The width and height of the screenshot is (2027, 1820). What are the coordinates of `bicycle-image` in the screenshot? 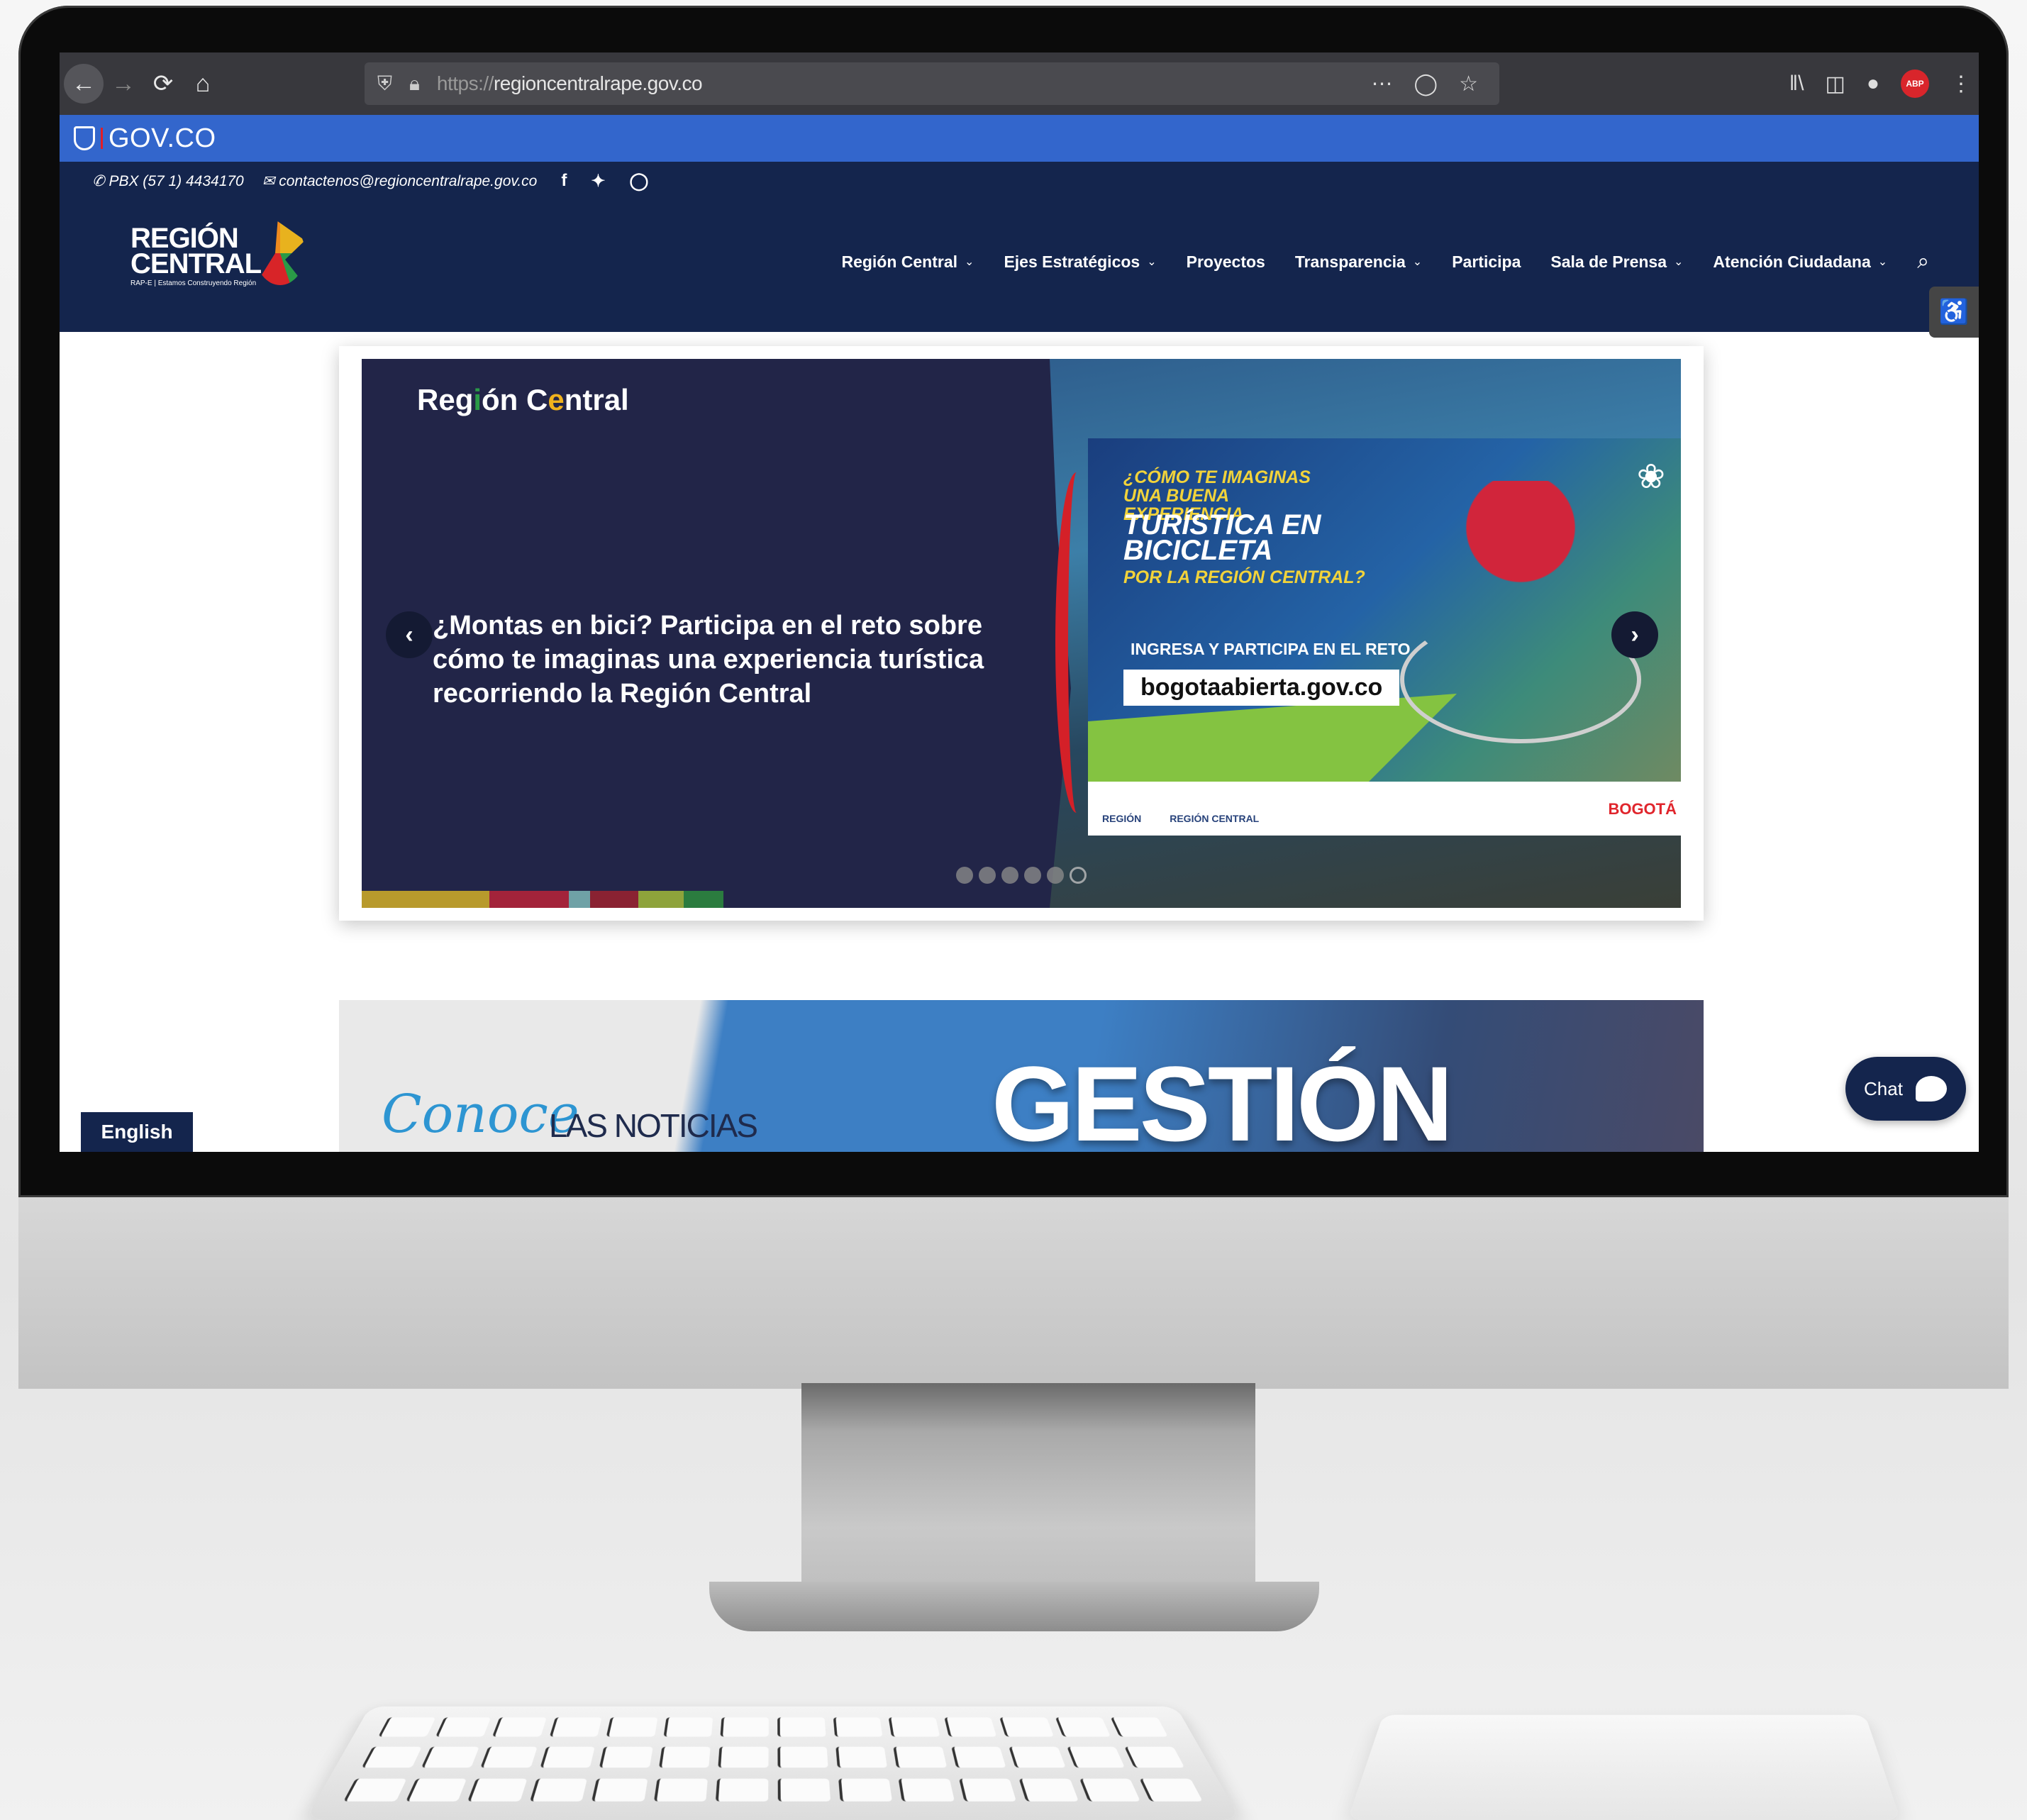 It's located at (1520, 679).